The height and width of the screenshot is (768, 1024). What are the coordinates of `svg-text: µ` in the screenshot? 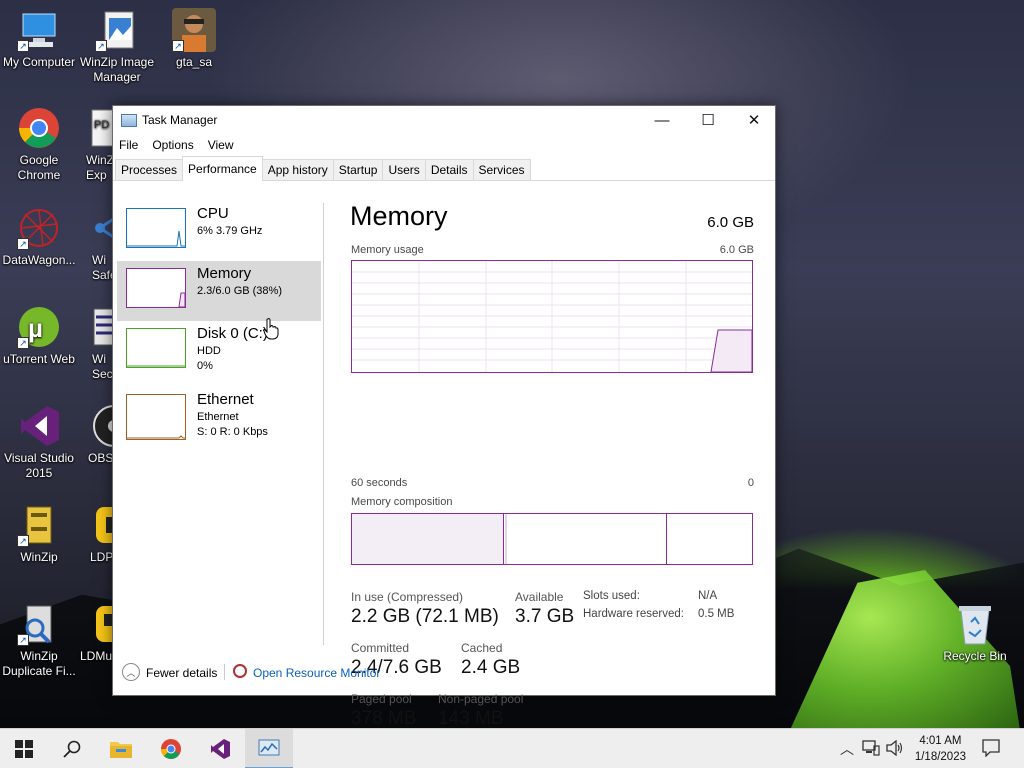 It's located at (35, 328).